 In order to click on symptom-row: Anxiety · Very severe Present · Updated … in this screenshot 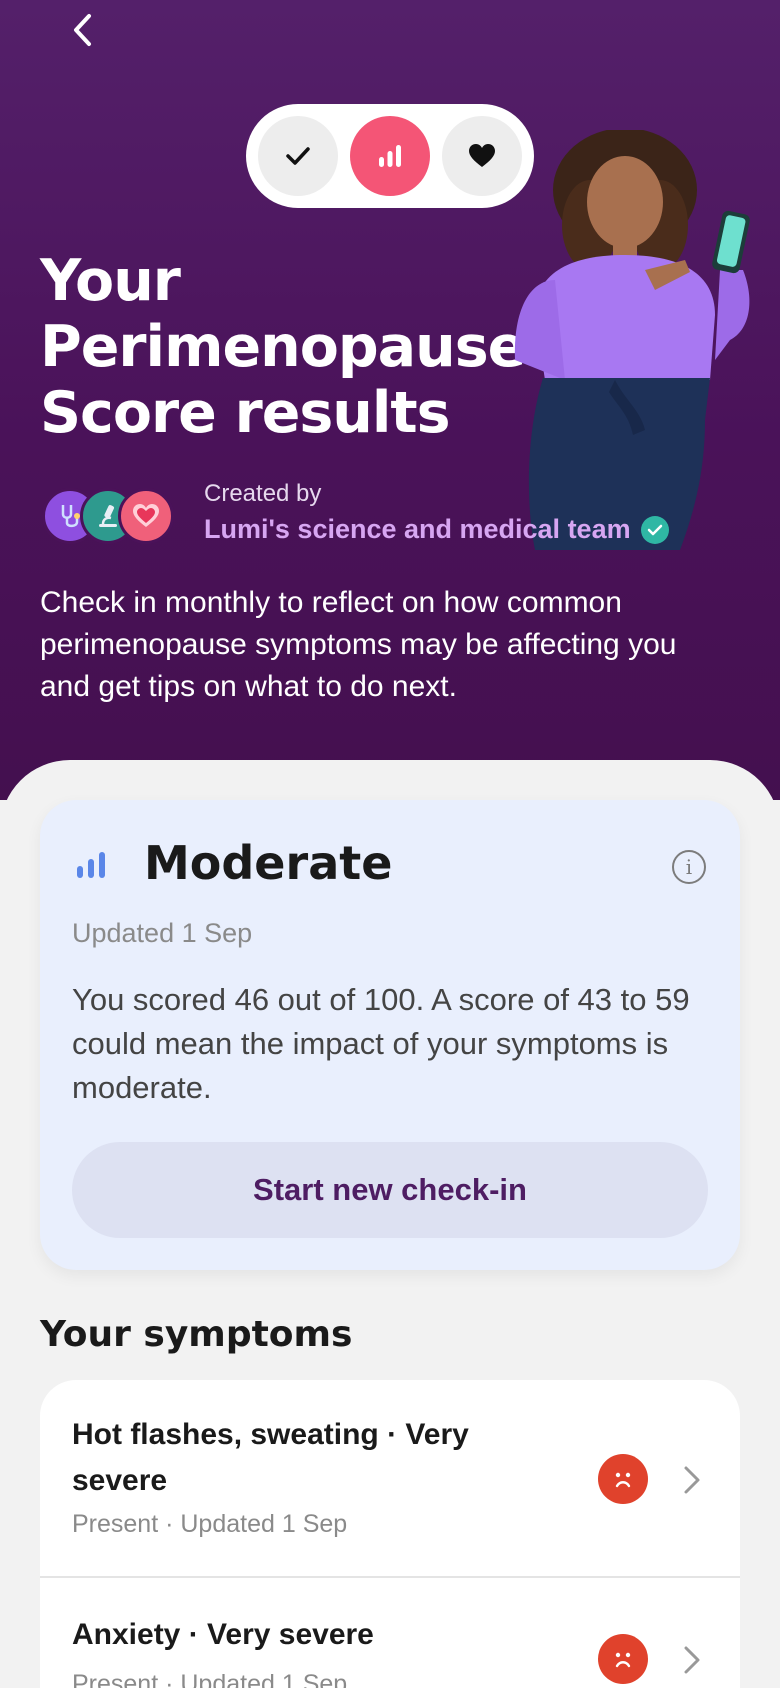, I will do `click(390, 1634)`.